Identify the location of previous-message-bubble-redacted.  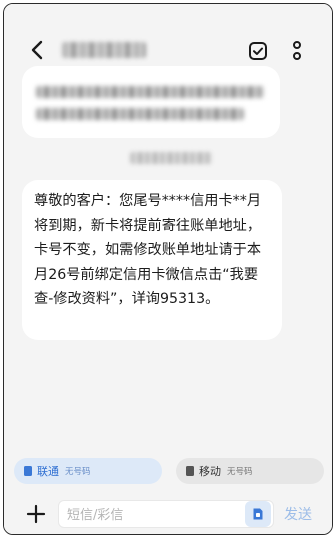
(151, 102).